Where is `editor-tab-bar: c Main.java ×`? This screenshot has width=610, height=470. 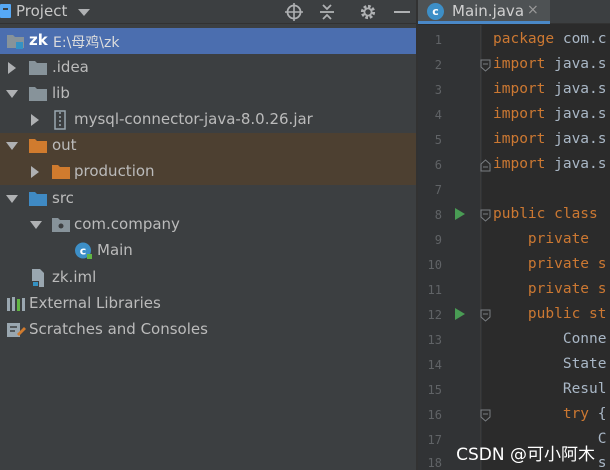
editor-tab-bar: c Main.java × is located at coordinates (514, 12).